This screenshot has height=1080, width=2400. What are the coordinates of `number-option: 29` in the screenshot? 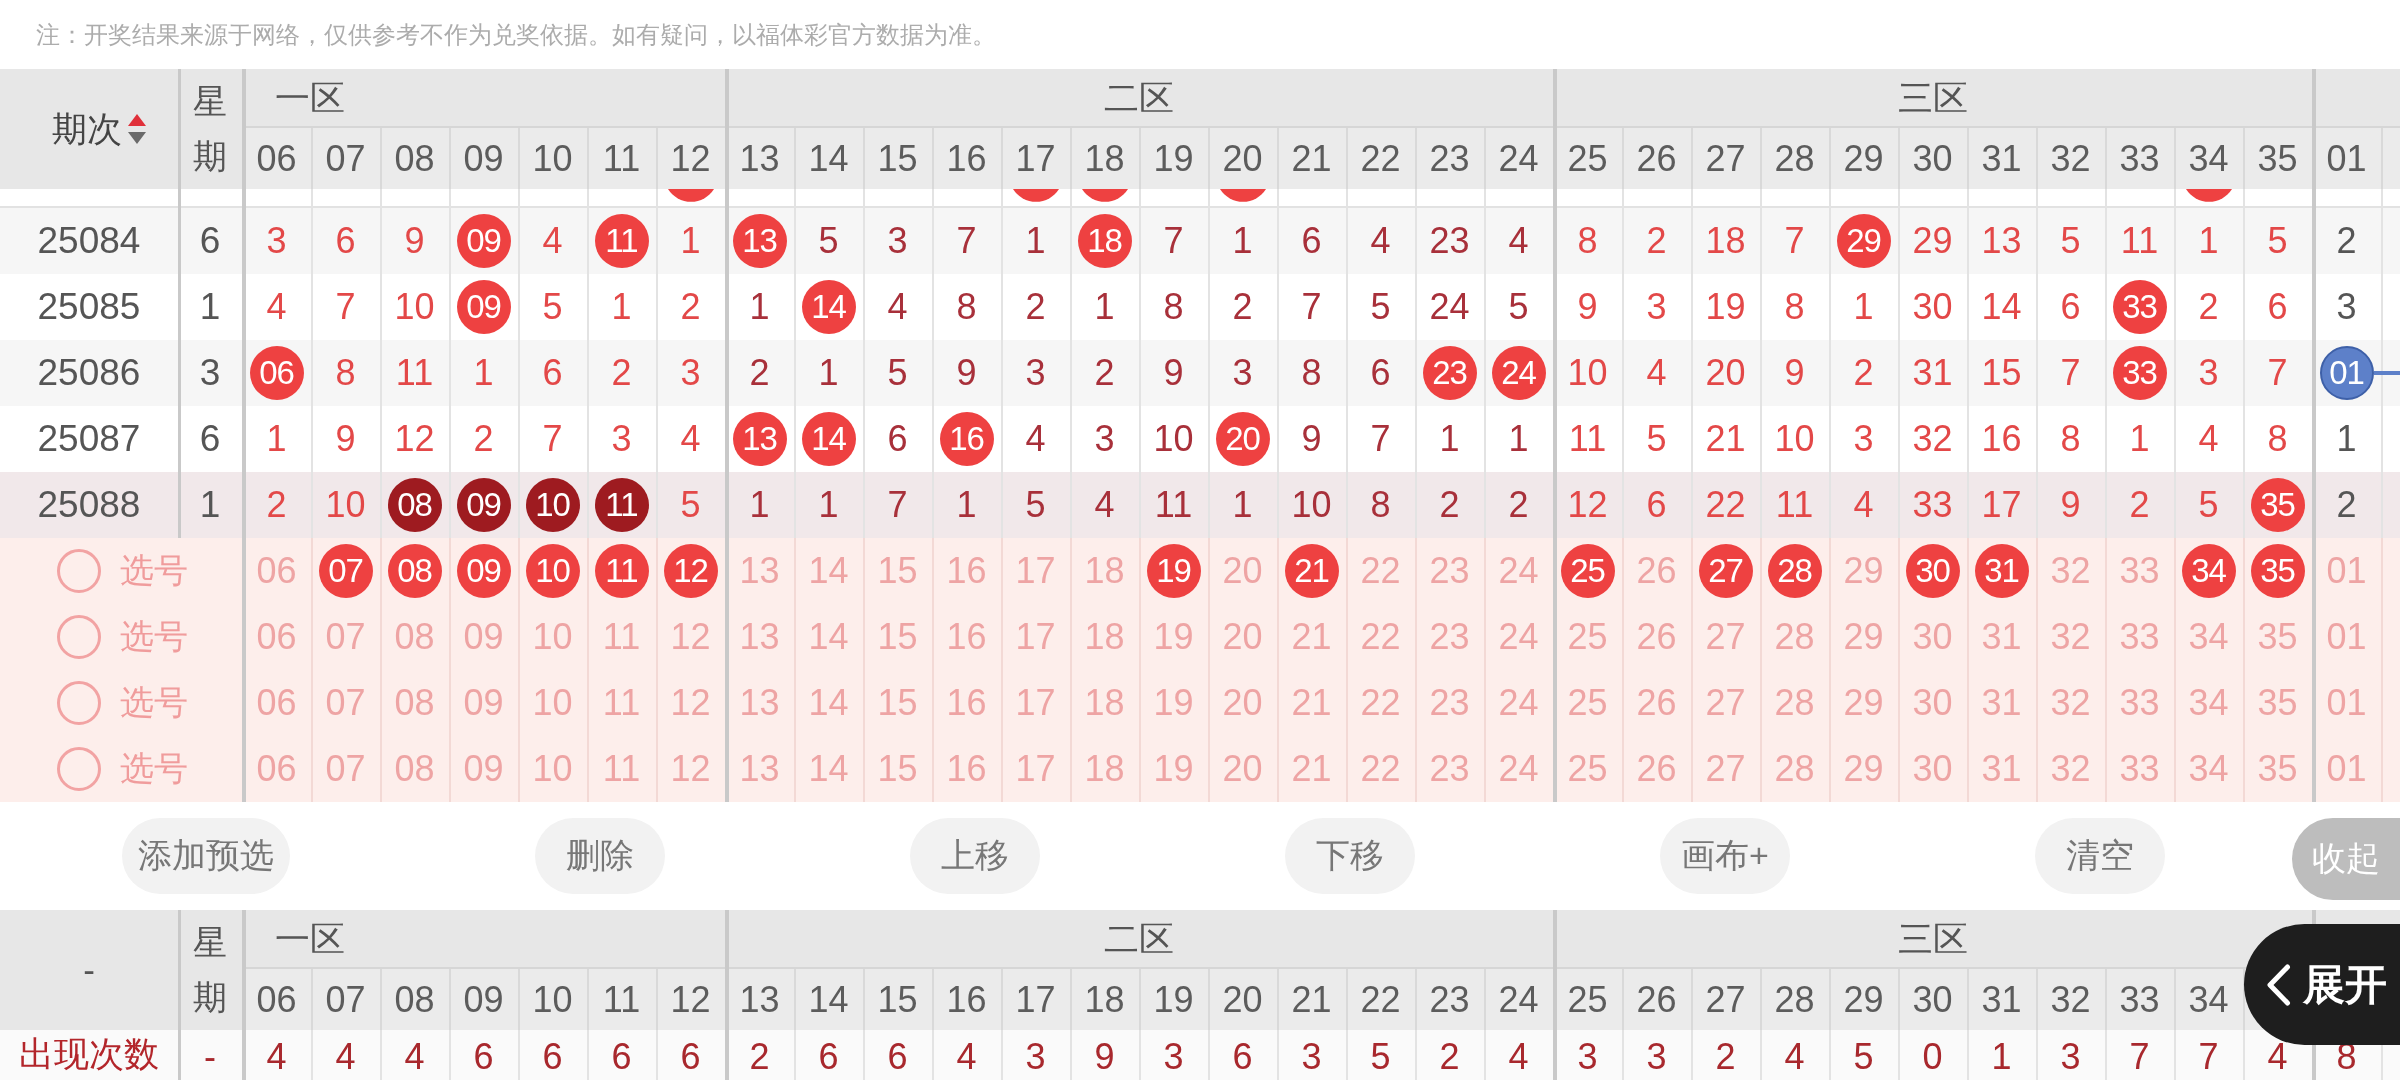 It's located at (1863, 637).